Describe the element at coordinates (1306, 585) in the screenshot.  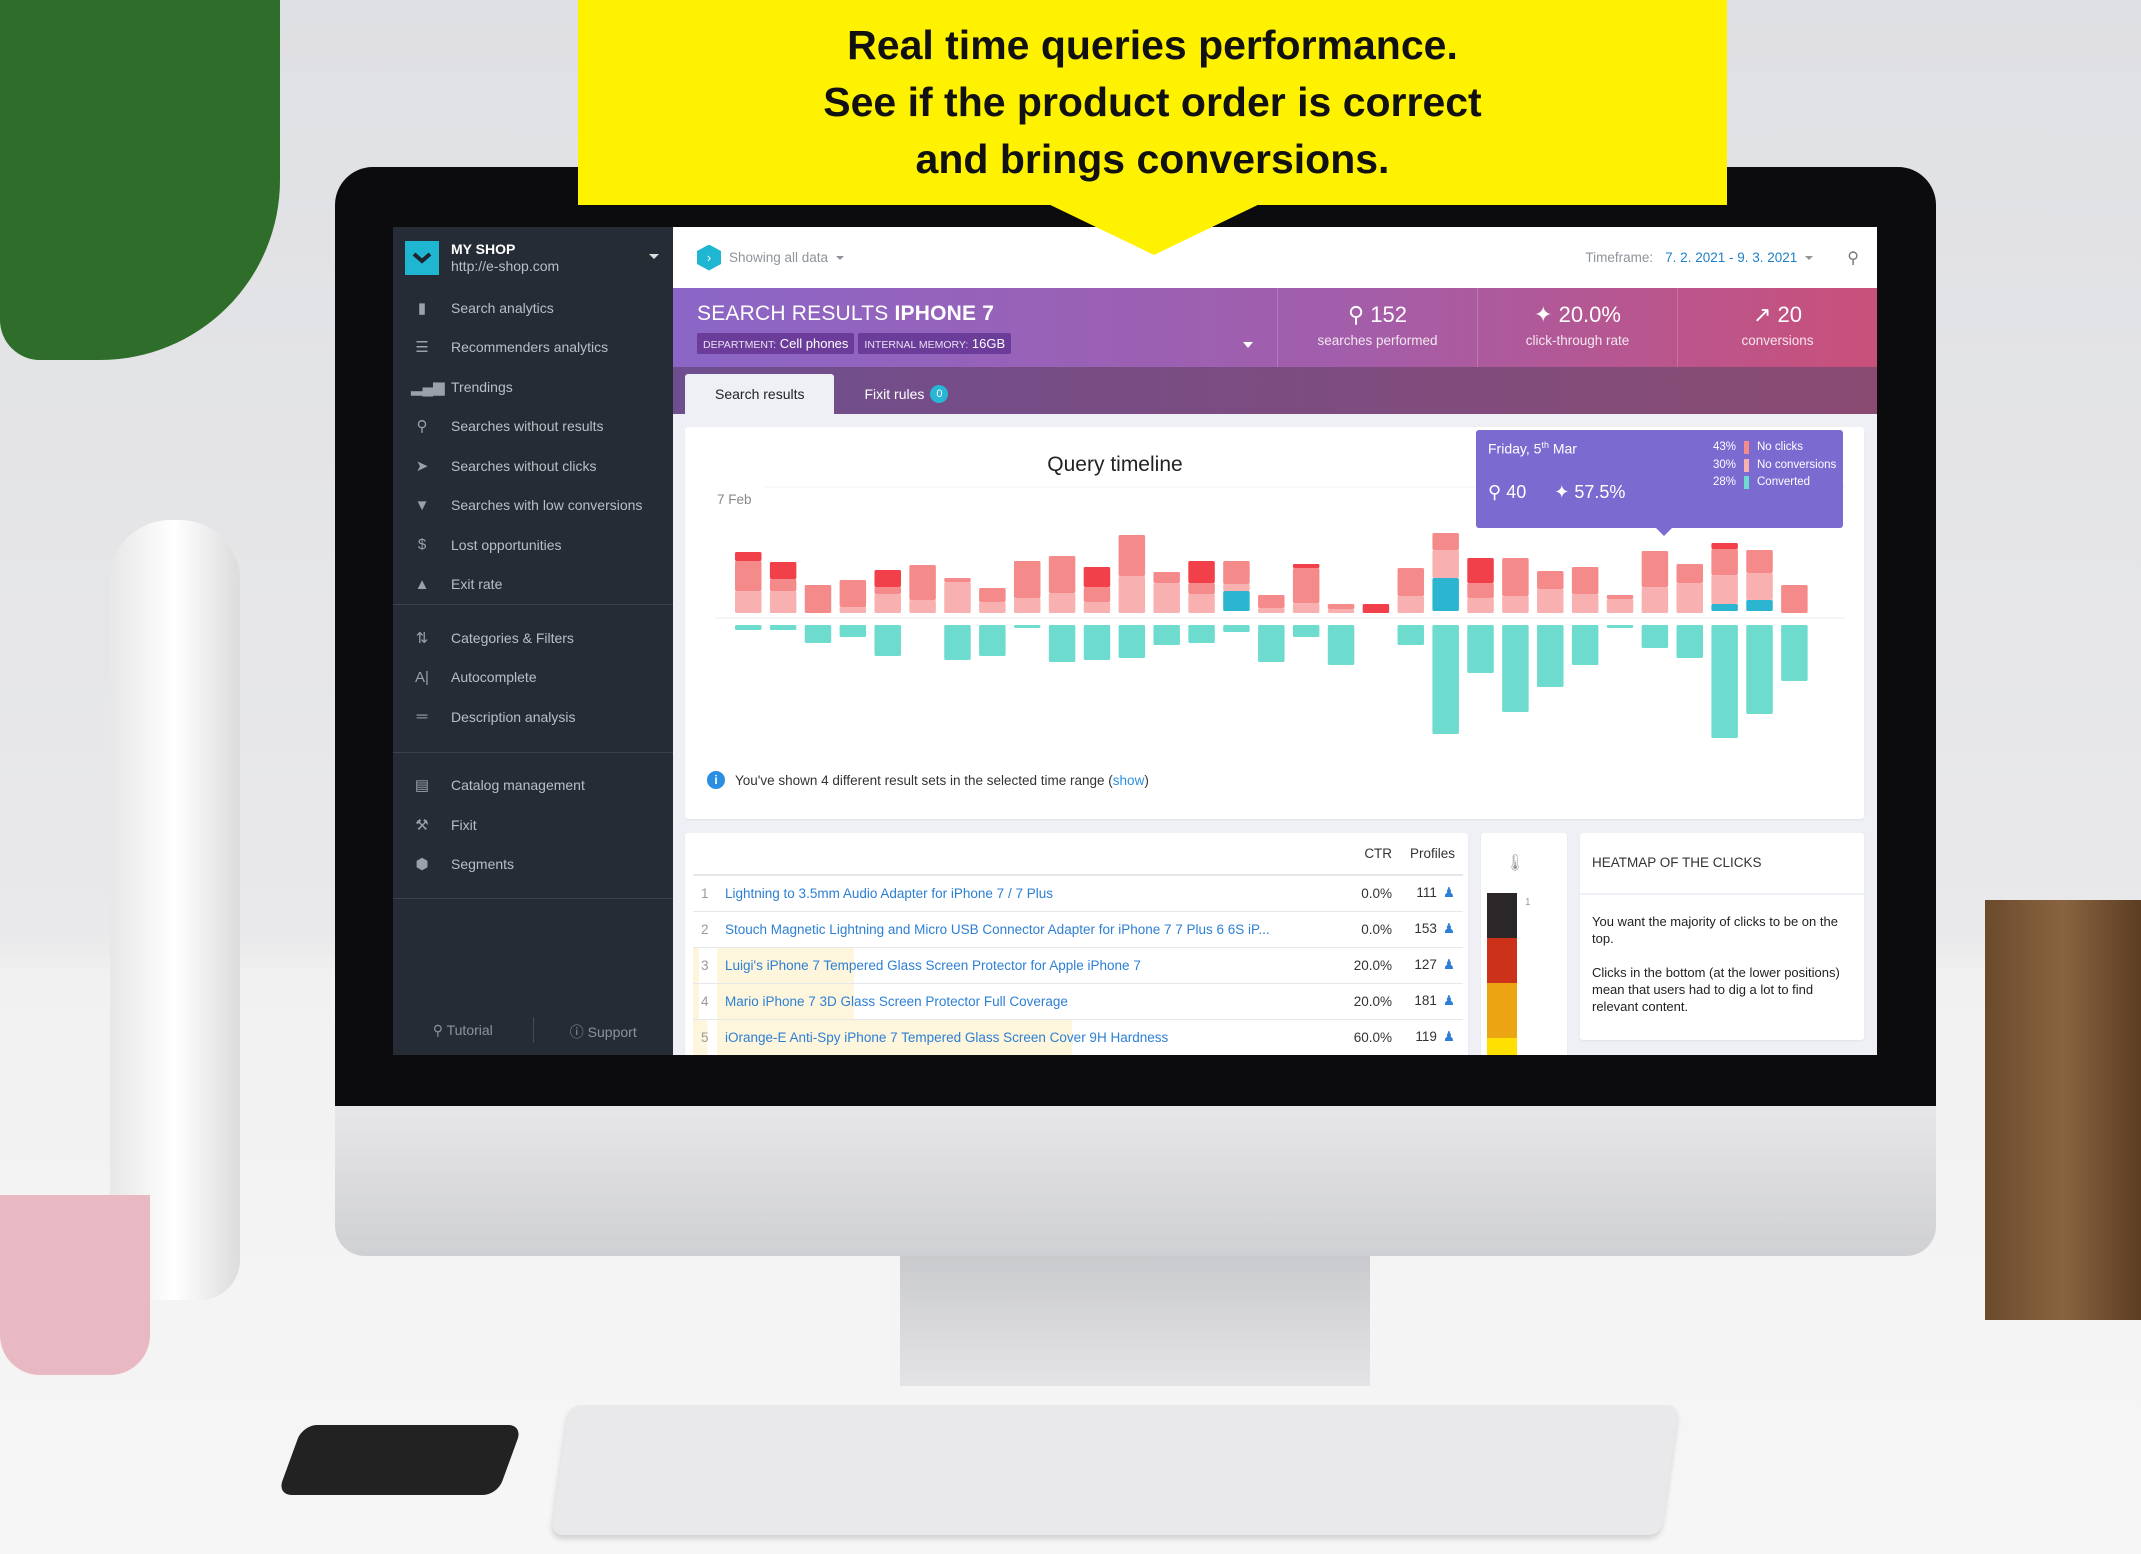
I see `bar-mid-23-feb` at that location.